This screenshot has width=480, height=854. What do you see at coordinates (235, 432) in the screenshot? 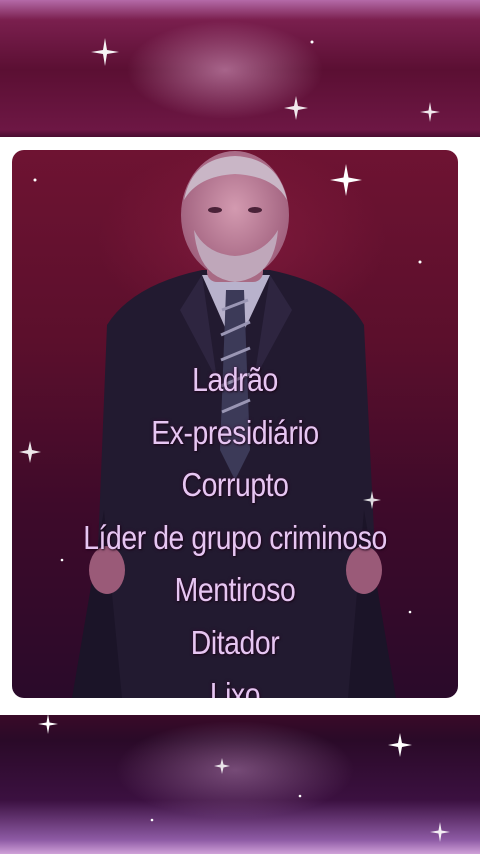
I see `caption-line: Ex-presidiário` at bounding box center [235, 432].